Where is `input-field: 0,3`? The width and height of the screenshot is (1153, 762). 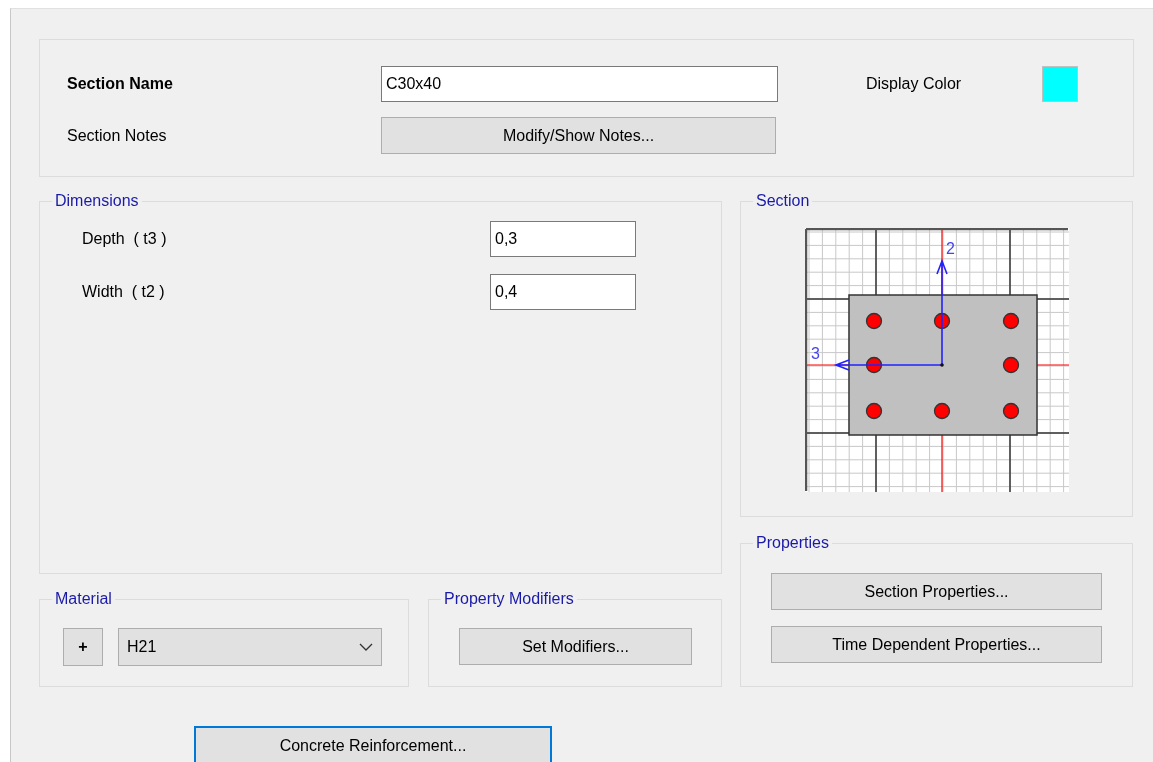
input-field: 0,3 is located at coordinates (563, 239).